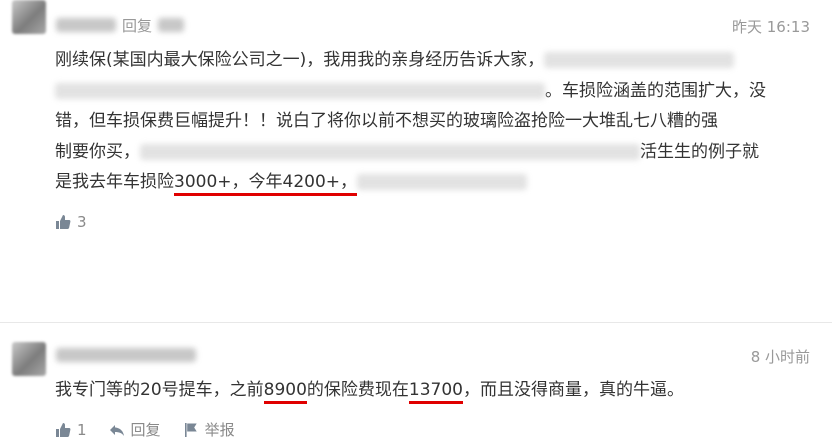  What do you see at coordinates (266, 184) in the screenshot?
I see `highlighted-amount: 3000+，今年4200+，` at bounding box center [266, 184].